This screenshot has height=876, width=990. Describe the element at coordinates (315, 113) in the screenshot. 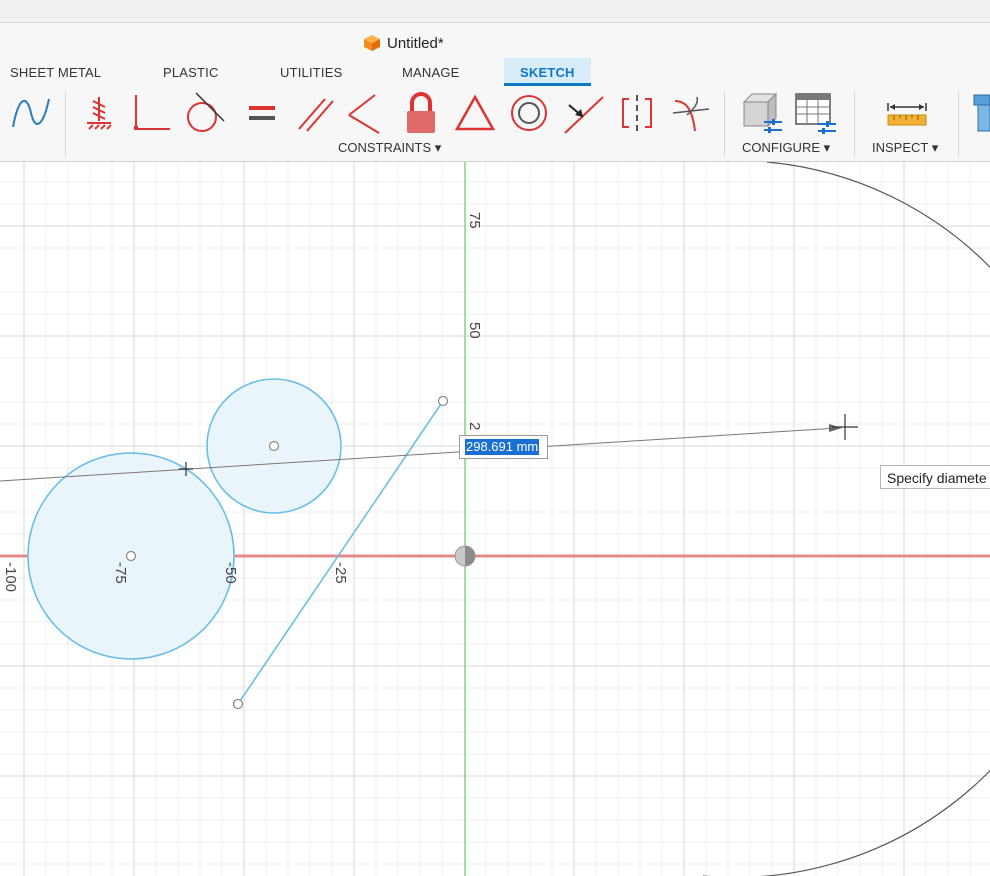

I see `parallel-constraint-icon` at that location.